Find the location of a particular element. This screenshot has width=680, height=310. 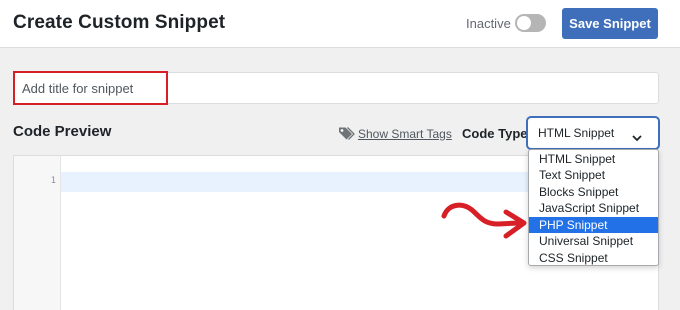

dropdown-option-html: HTML Snippet is located at coordinates (593, 159).